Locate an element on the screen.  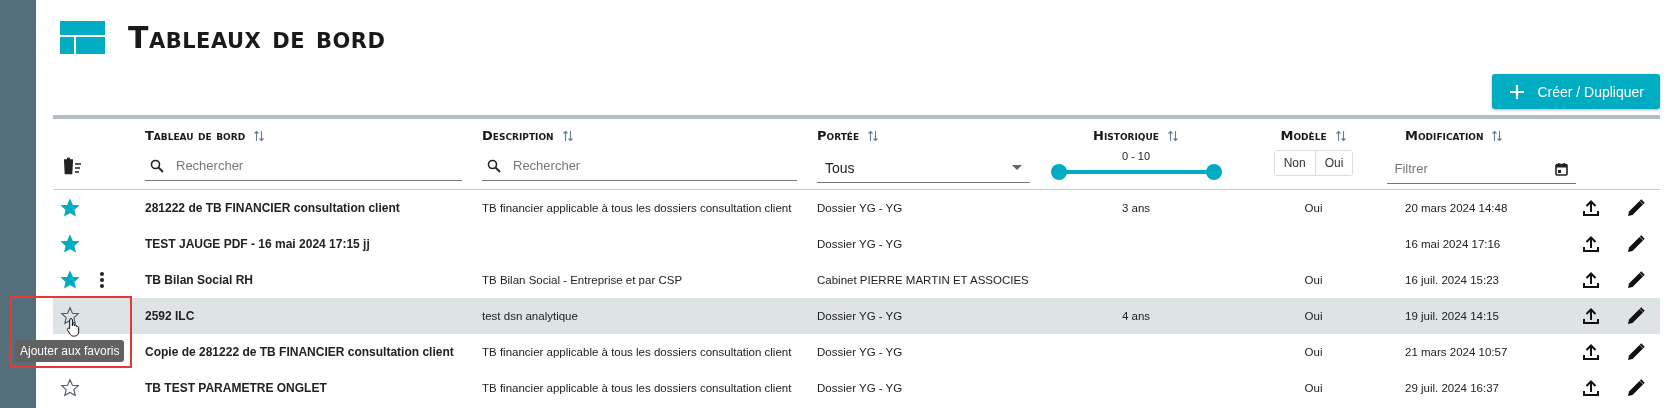
caret-icon is located at coordinates (1017, 167).